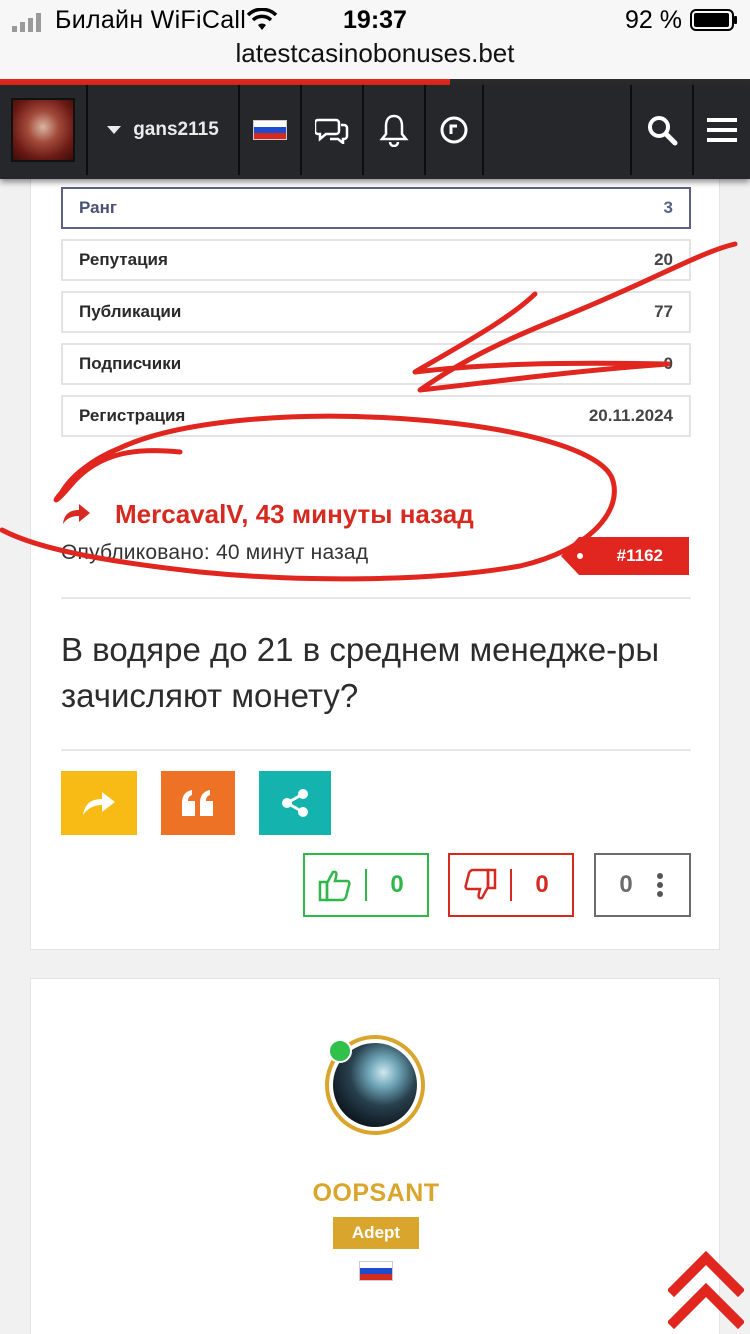 The width and height of the screenshot is (750, 1334). I want to click on notifications-button, so click(395, 130).